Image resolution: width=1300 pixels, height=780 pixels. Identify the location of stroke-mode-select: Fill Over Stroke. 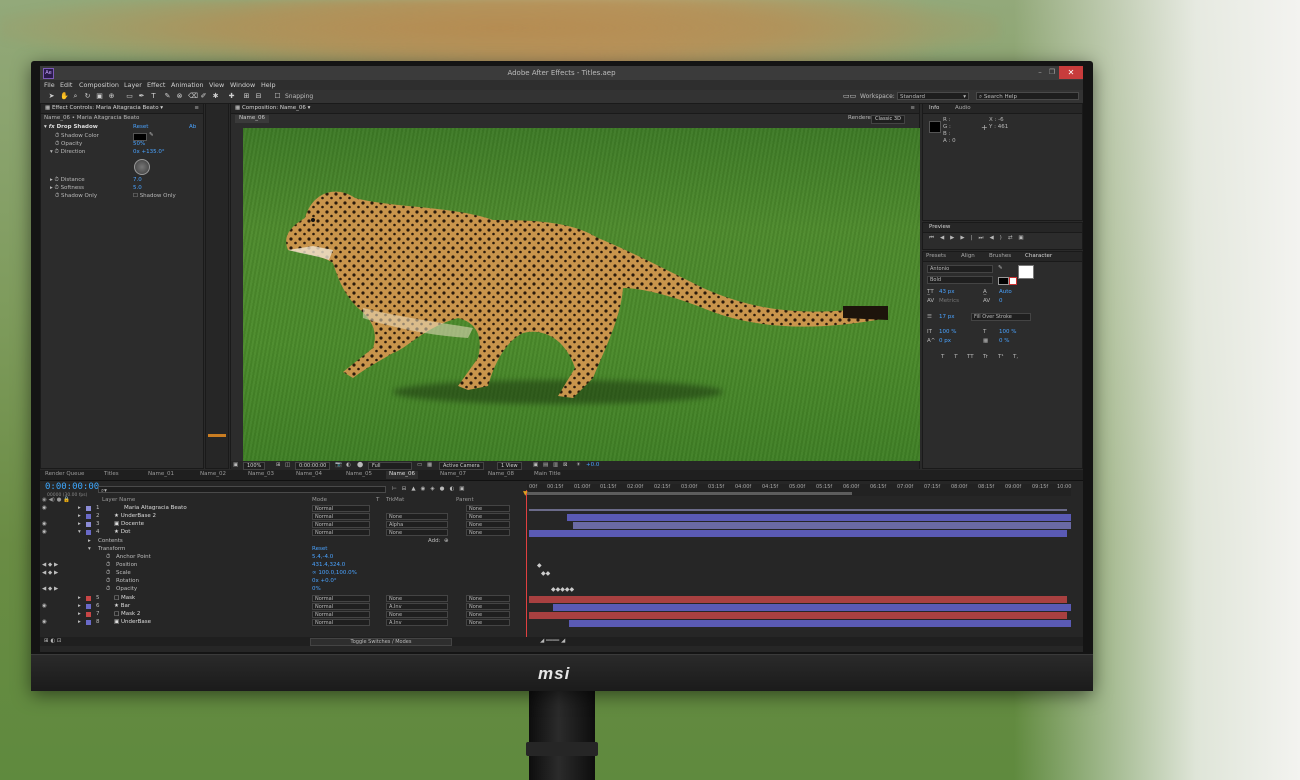
(1001, 317).